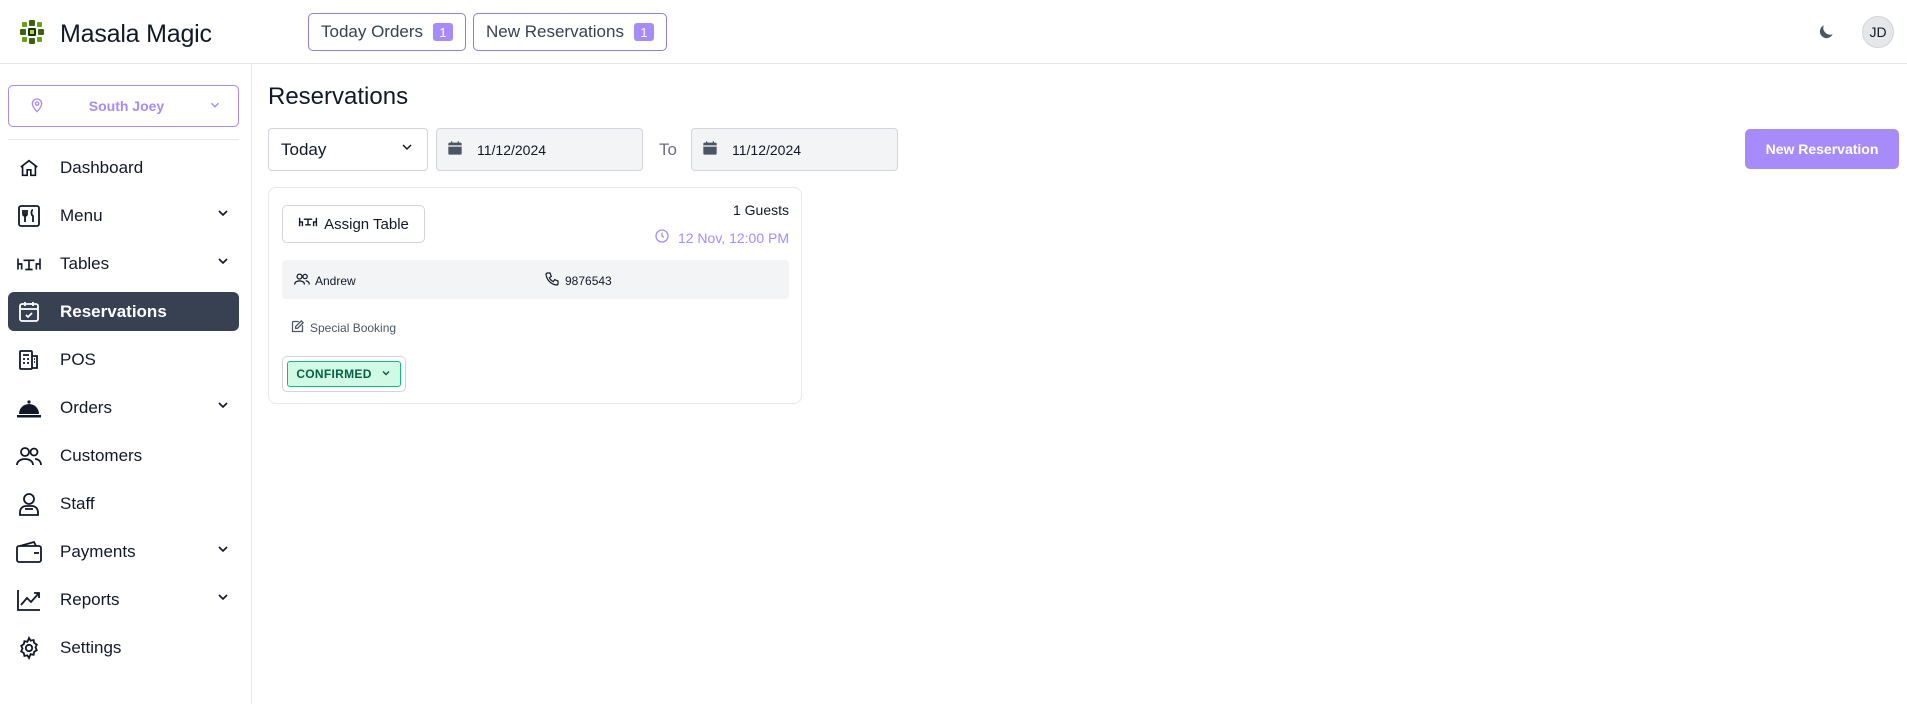 The image size is (1907, 704). I want to click on sidebar-item-label: Reservations, so click(113, 311).